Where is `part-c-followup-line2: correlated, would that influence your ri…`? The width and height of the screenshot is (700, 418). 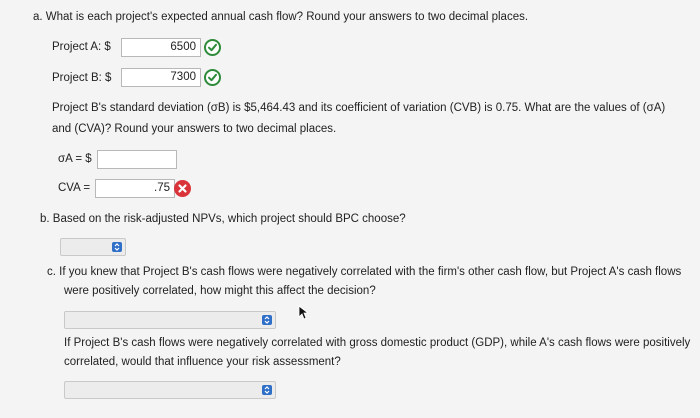 part-c-followup-line2: correlated, would that influence your ri… is located at coordinates (202, 362).